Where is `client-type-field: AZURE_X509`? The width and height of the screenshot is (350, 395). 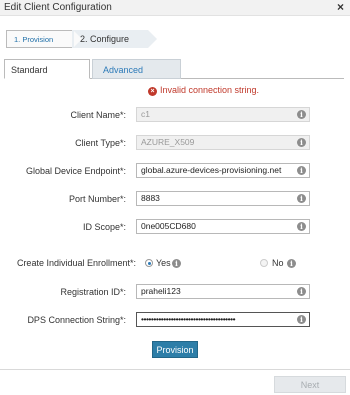 client-type-field: AZURE_X509 is located at coordinates (223, 142).